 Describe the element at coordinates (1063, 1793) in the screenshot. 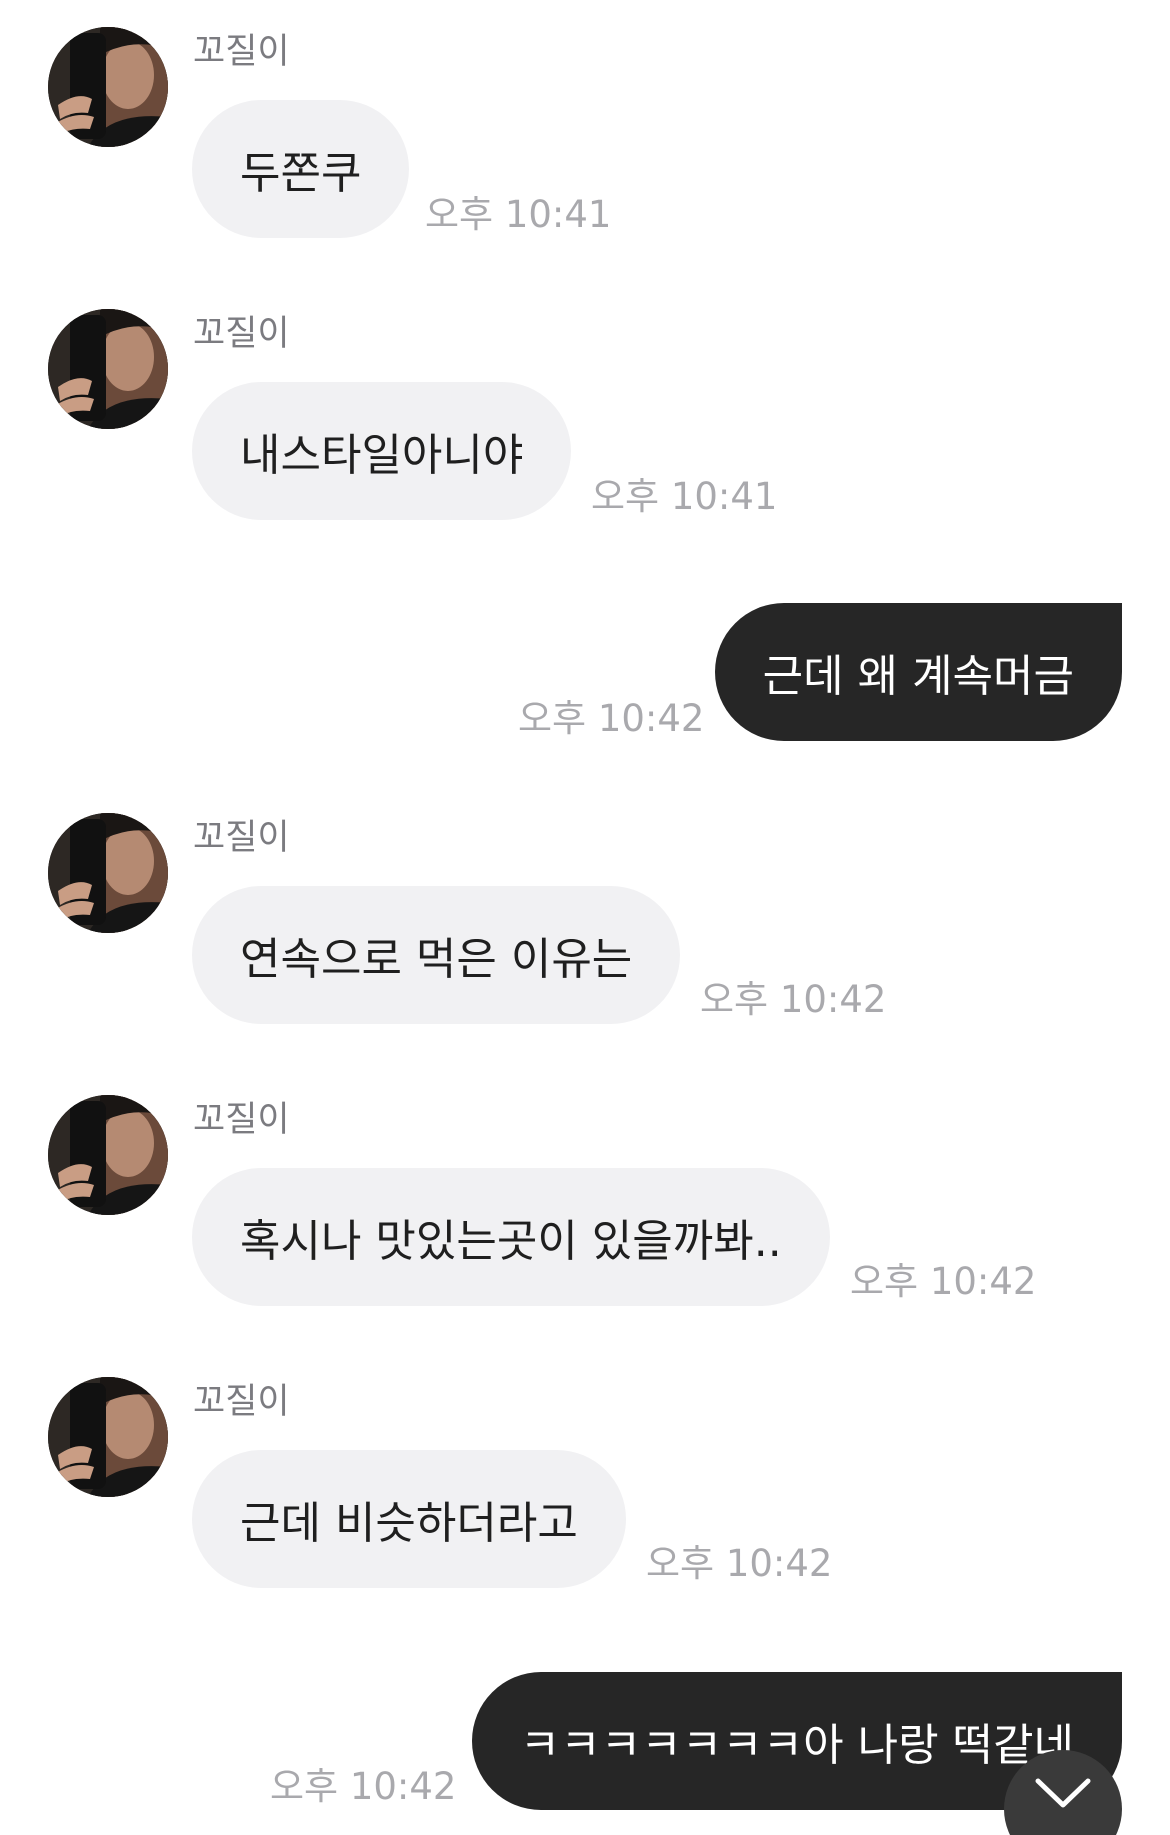

I see `chevron-down-icon` at that location.